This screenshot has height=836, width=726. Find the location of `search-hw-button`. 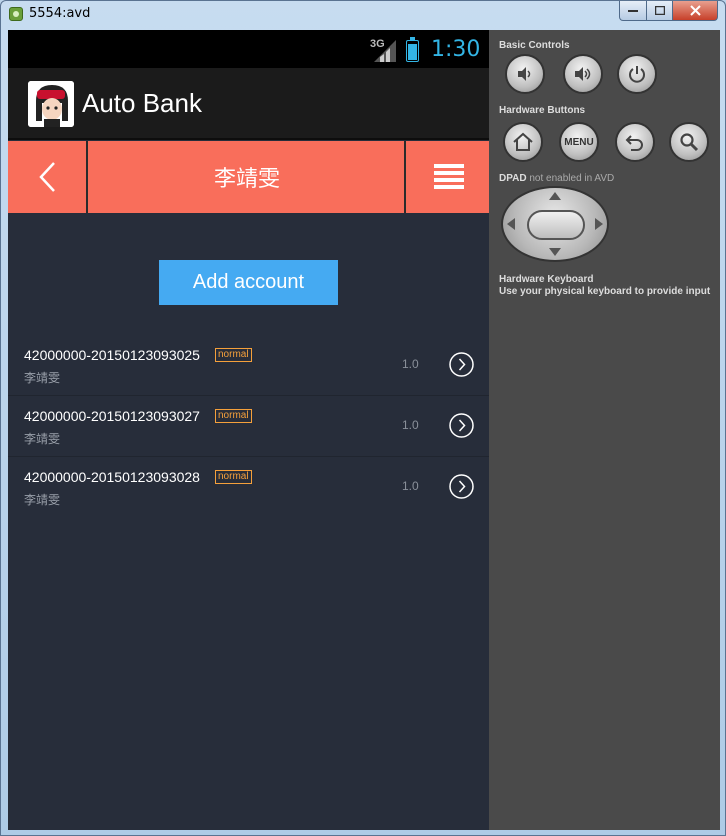

search-hw-button is located at coordinates (689, 142).